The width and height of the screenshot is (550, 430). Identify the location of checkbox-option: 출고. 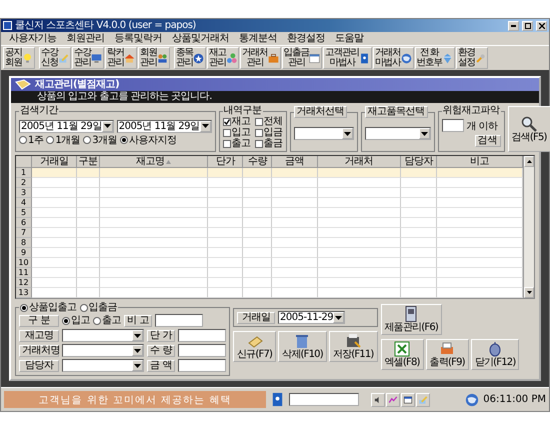
(236, 143).